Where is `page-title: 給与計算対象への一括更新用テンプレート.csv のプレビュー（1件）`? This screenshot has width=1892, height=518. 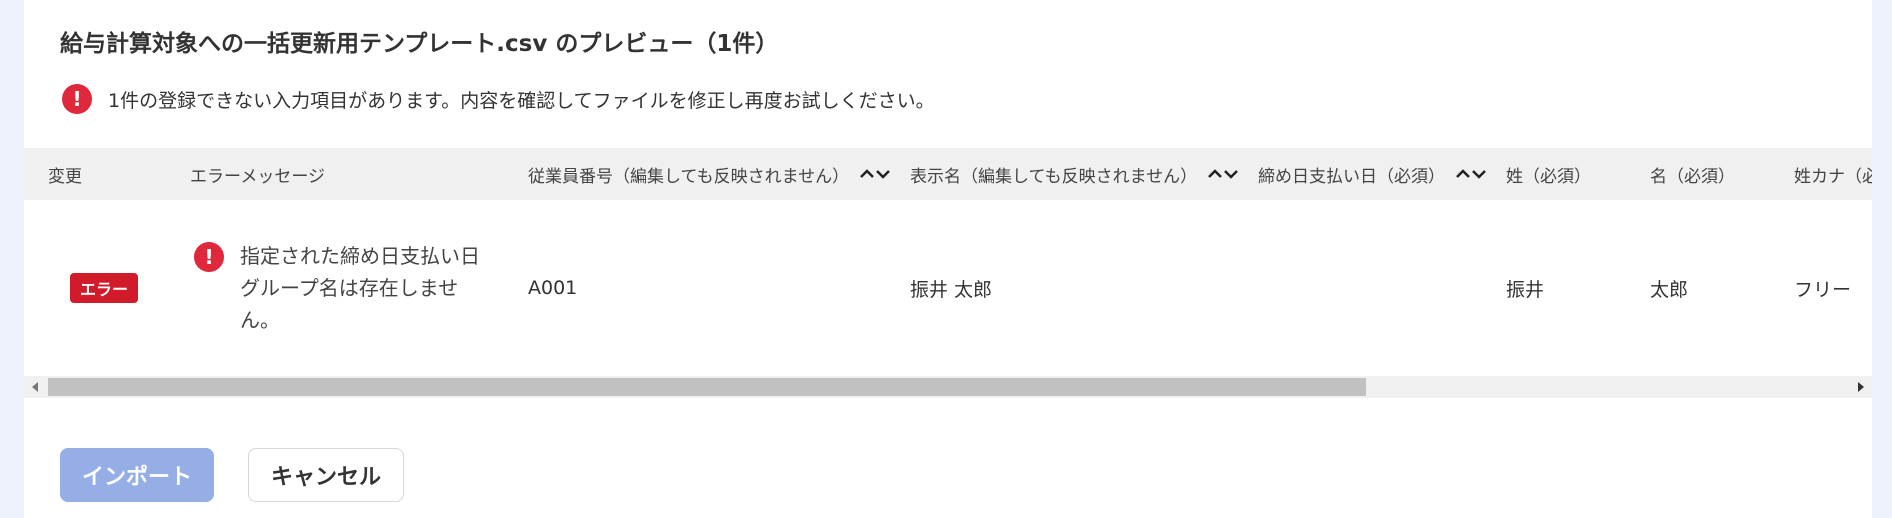
page-title: 給与計算対象への一括更新用テンプレート.csv のプレビュー（1件） is located at coordinates (419, 44).